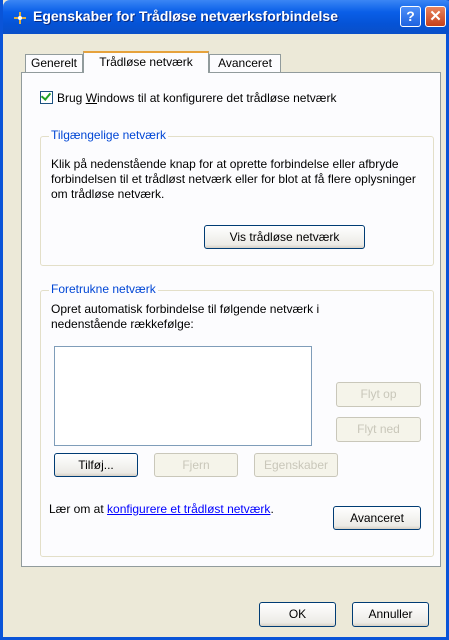 Image resolution: width=449 pixels, height=640 pixels. Describe the element at coordinates (377, 518) in the screenshot. I see `advanced-button: Avanceret` at that location.